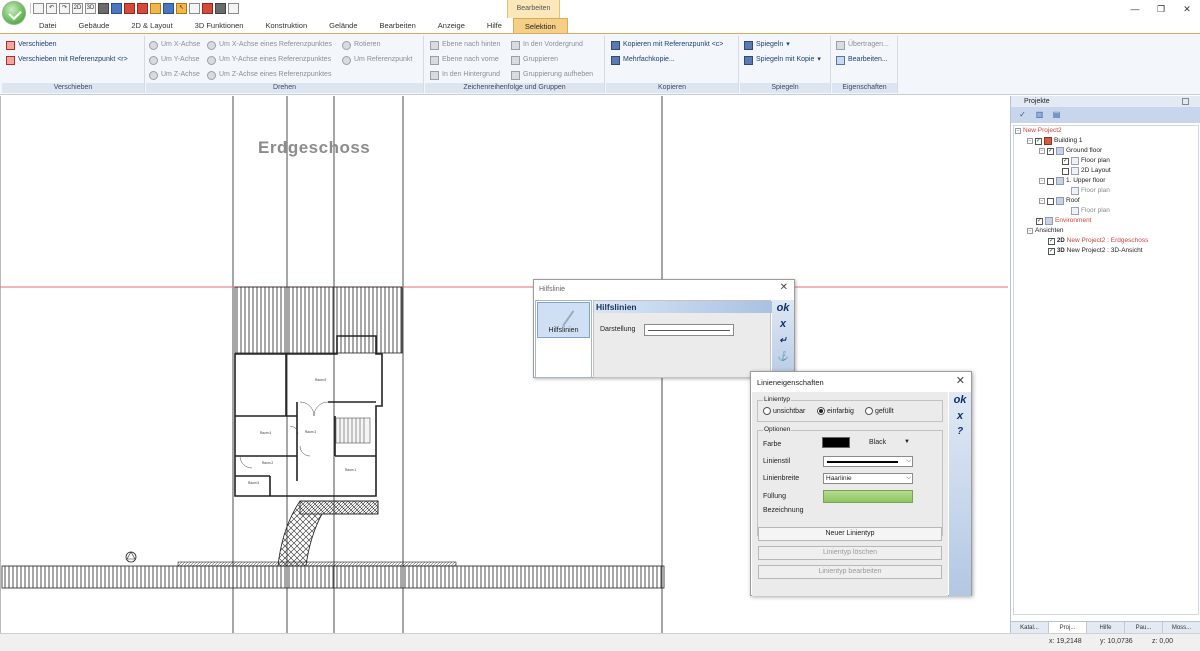 This screenshot has width=1200, height=651. What do you see at coordinates (1086, 161) in the screenshot?
I see `tree-item-floor-plan: ✓ Floor plan` at bounding box center [1086, 161].